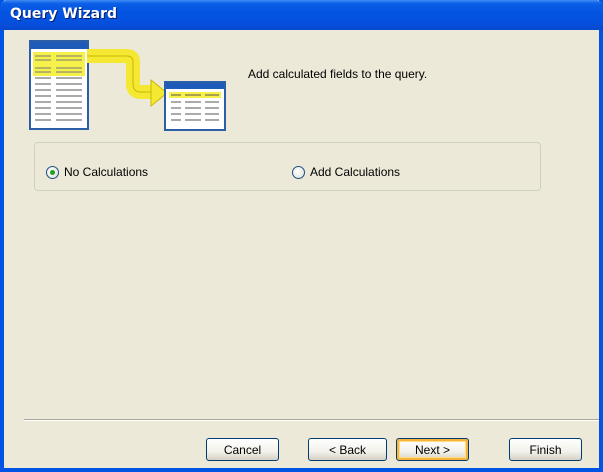 The image size is (603, 472). Describe the element at coordinates (287, 166) in the screenshot. I see `calculation-options-group: No Calculations Add Calculations` at that location.